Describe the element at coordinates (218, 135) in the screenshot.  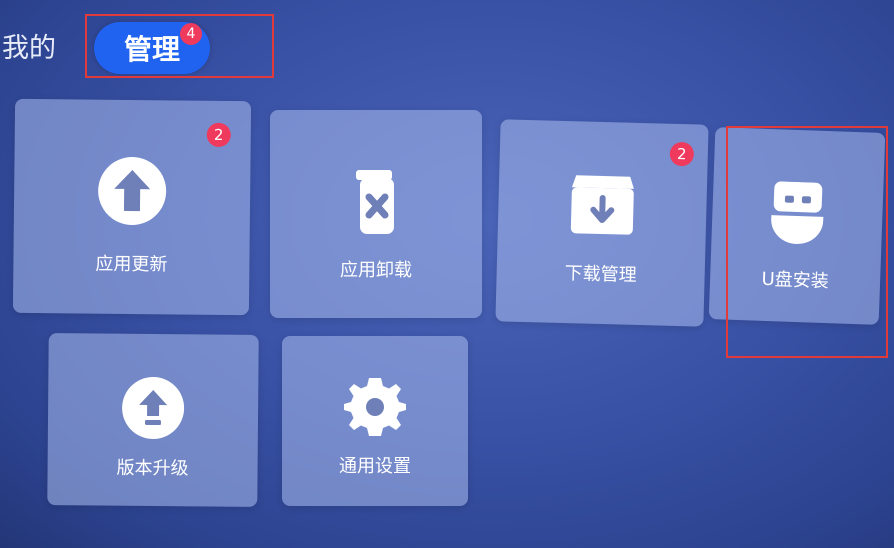
I see `tile-badge-app-update: 2` at that location.